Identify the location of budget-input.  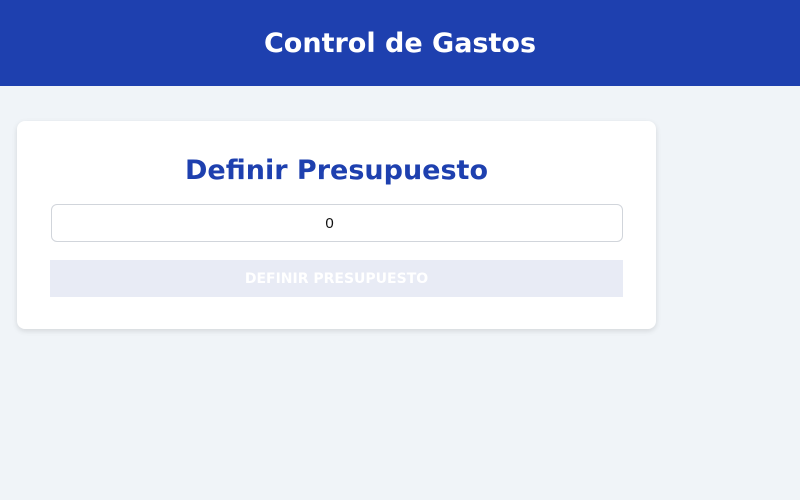
(337, 223).